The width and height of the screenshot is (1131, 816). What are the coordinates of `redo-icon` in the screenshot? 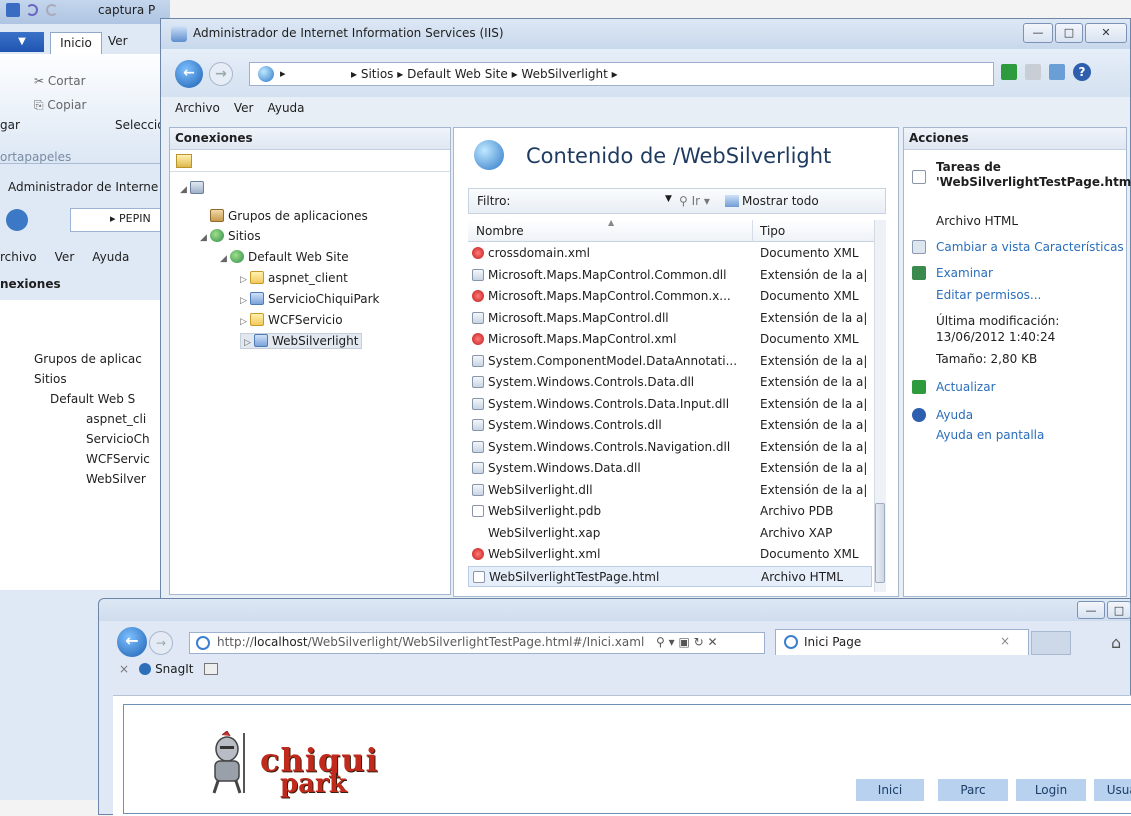 It's located at (52, 10).